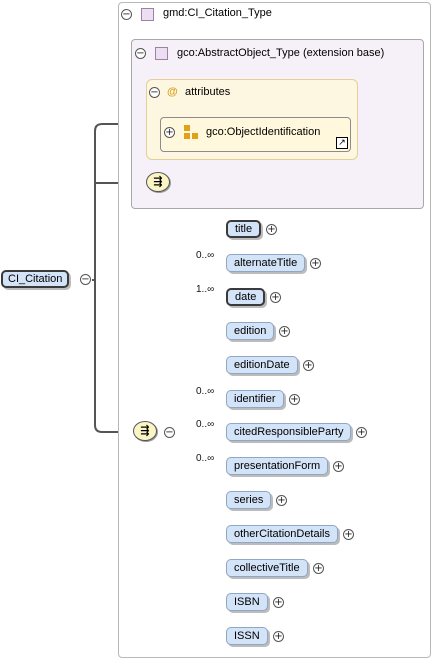  I want to click on collapse-root-toggle: −, so click(85, 279).